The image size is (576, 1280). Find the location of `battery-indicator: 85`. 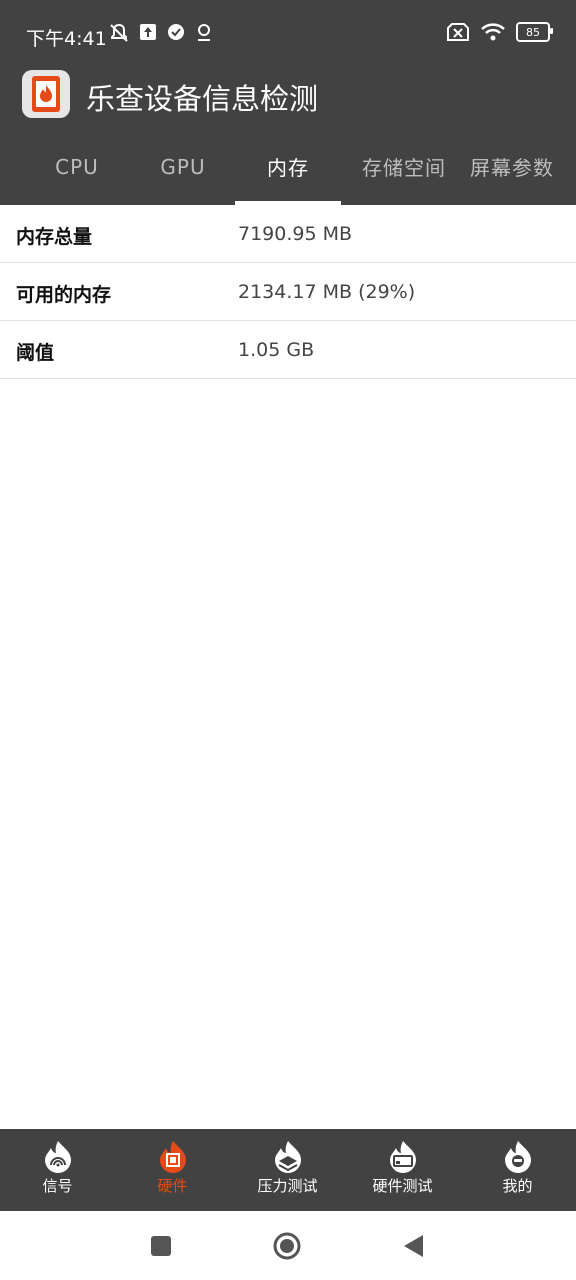

battery-indicator: 85 is located at coordinates (534, 32).